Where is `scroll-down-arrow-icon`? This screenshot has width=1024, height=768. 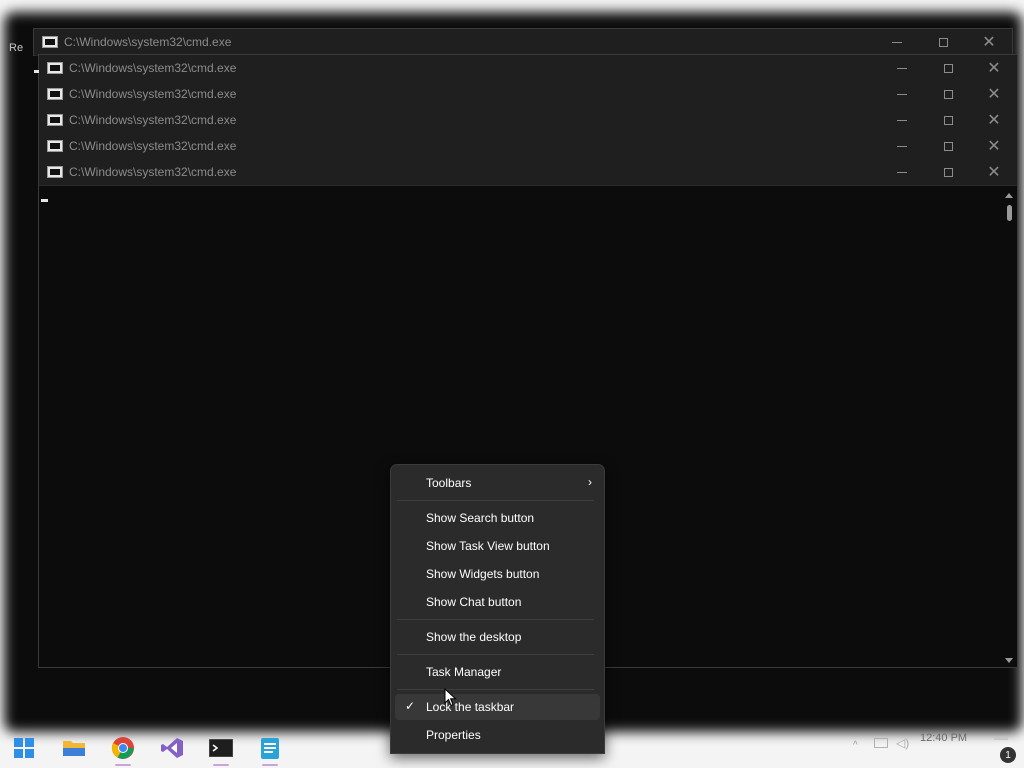
scroll-down-arrow-icon is located at coordinates (1009, 660).